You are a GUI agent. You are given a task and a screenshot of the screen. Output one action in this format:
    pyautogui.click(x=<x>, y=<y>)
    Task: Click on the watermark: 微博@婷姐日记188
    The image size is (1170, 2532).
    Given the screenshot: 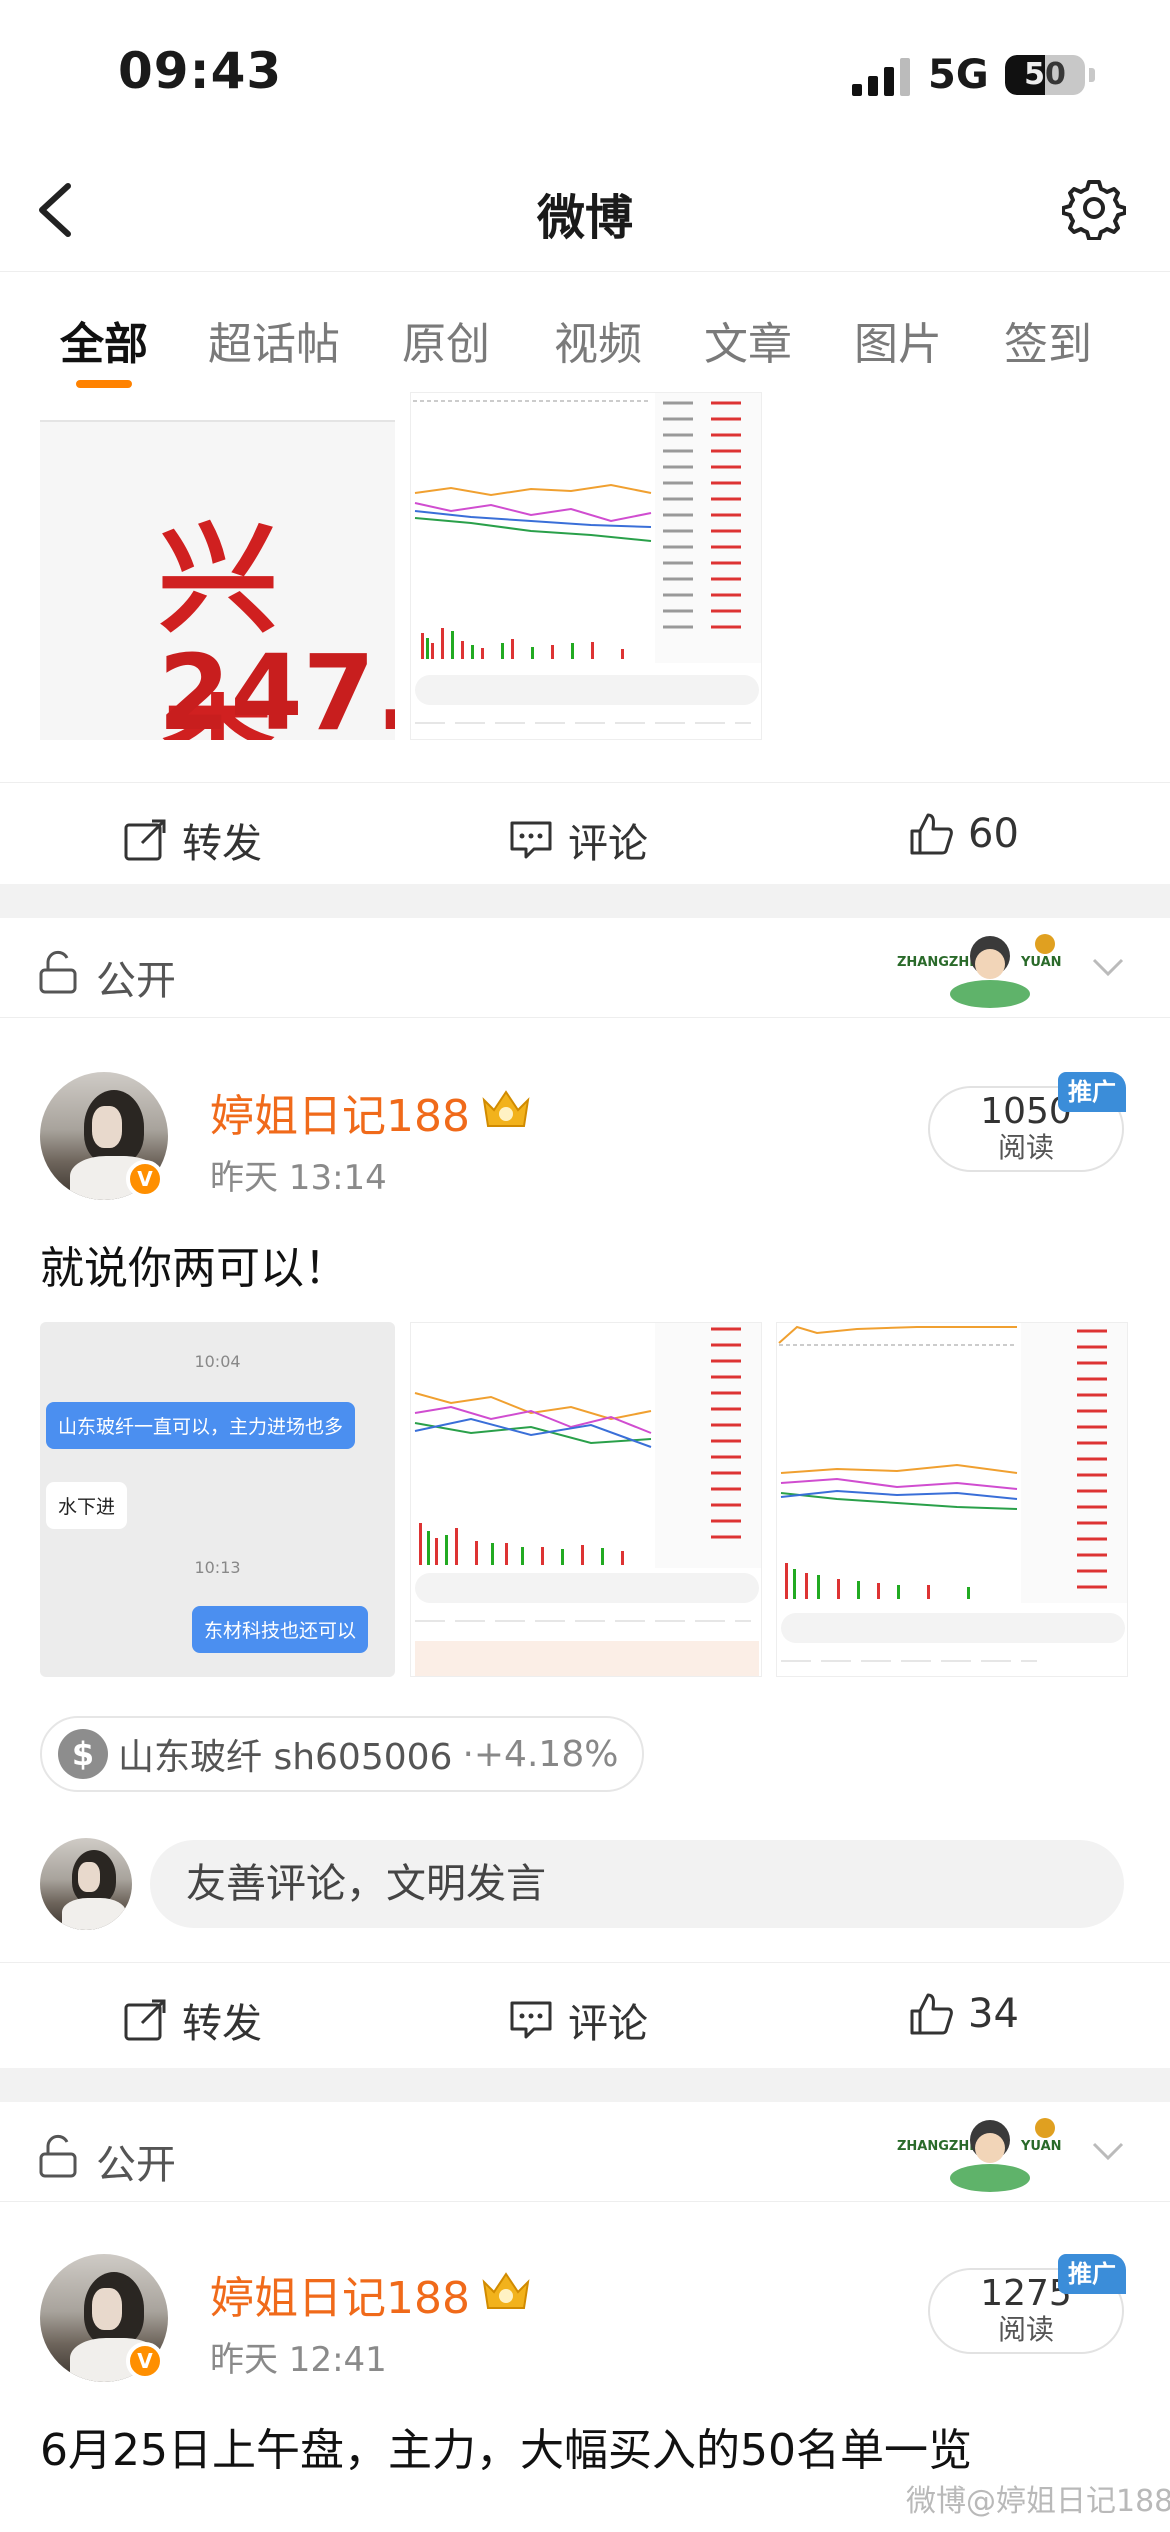 What is the action you would take?
    pyautogui.click(x=1038, y=2501)
    